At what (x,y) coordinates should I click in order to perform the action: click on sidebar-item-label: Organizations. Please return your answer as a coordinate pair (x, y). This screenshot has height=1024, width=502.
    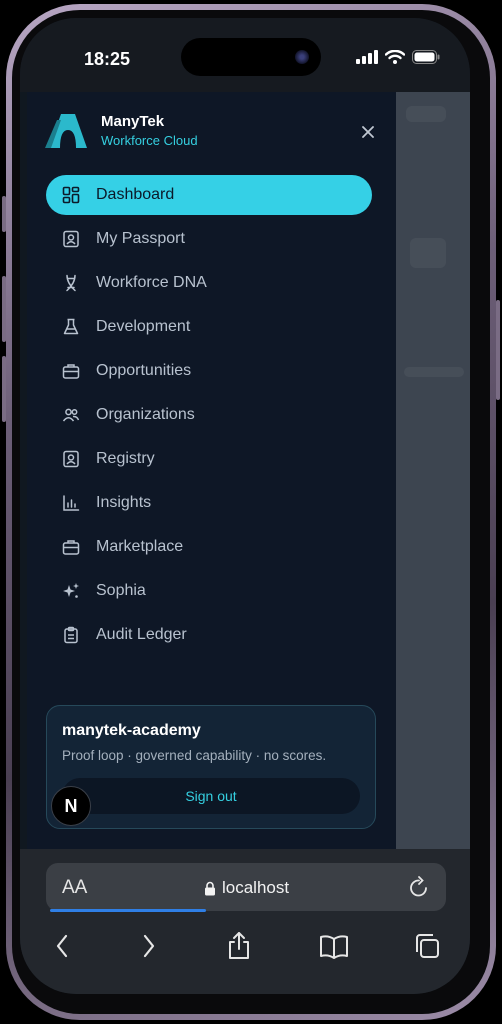
    Looking at the image, I should click on (145, 414).